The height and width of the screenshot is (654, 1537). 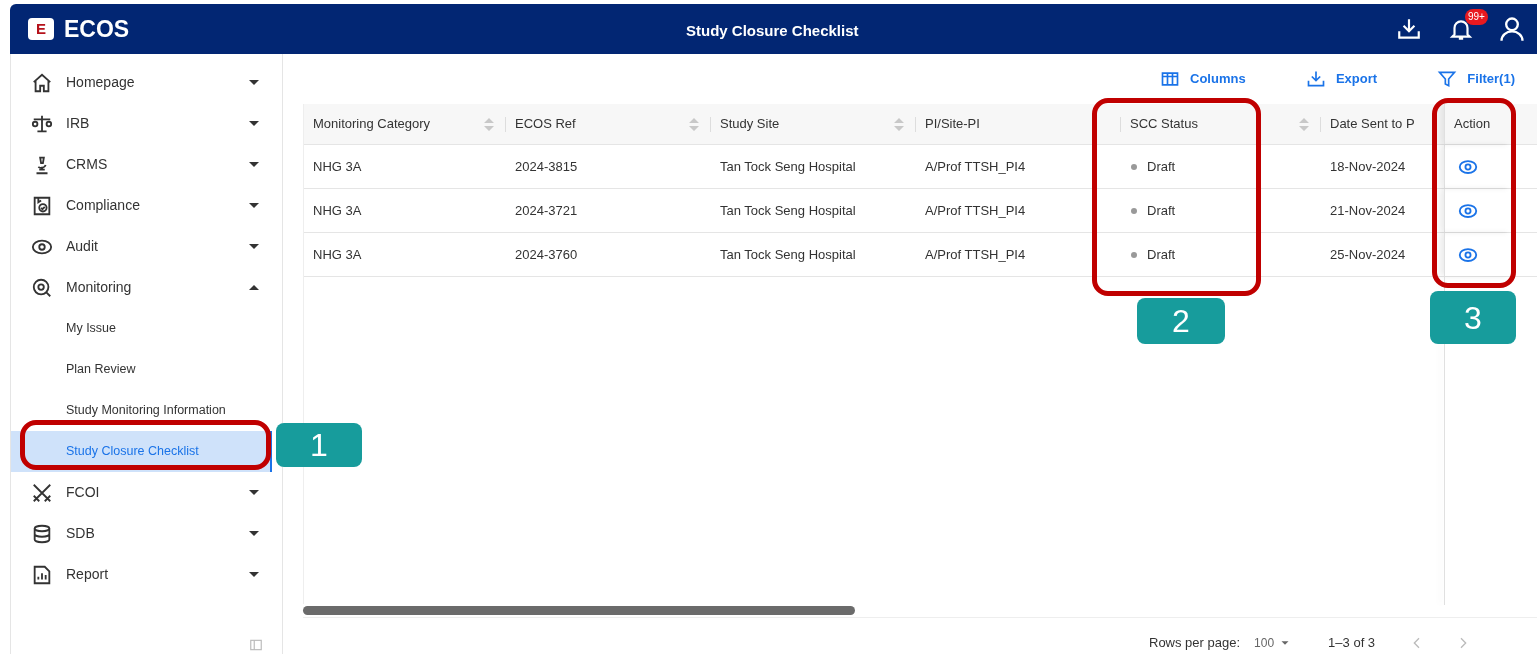 What do you see at coordinates (146, 287) in the screenshot?
I see `sidebar-item: Monitoring` at bounding box center [146, 287].